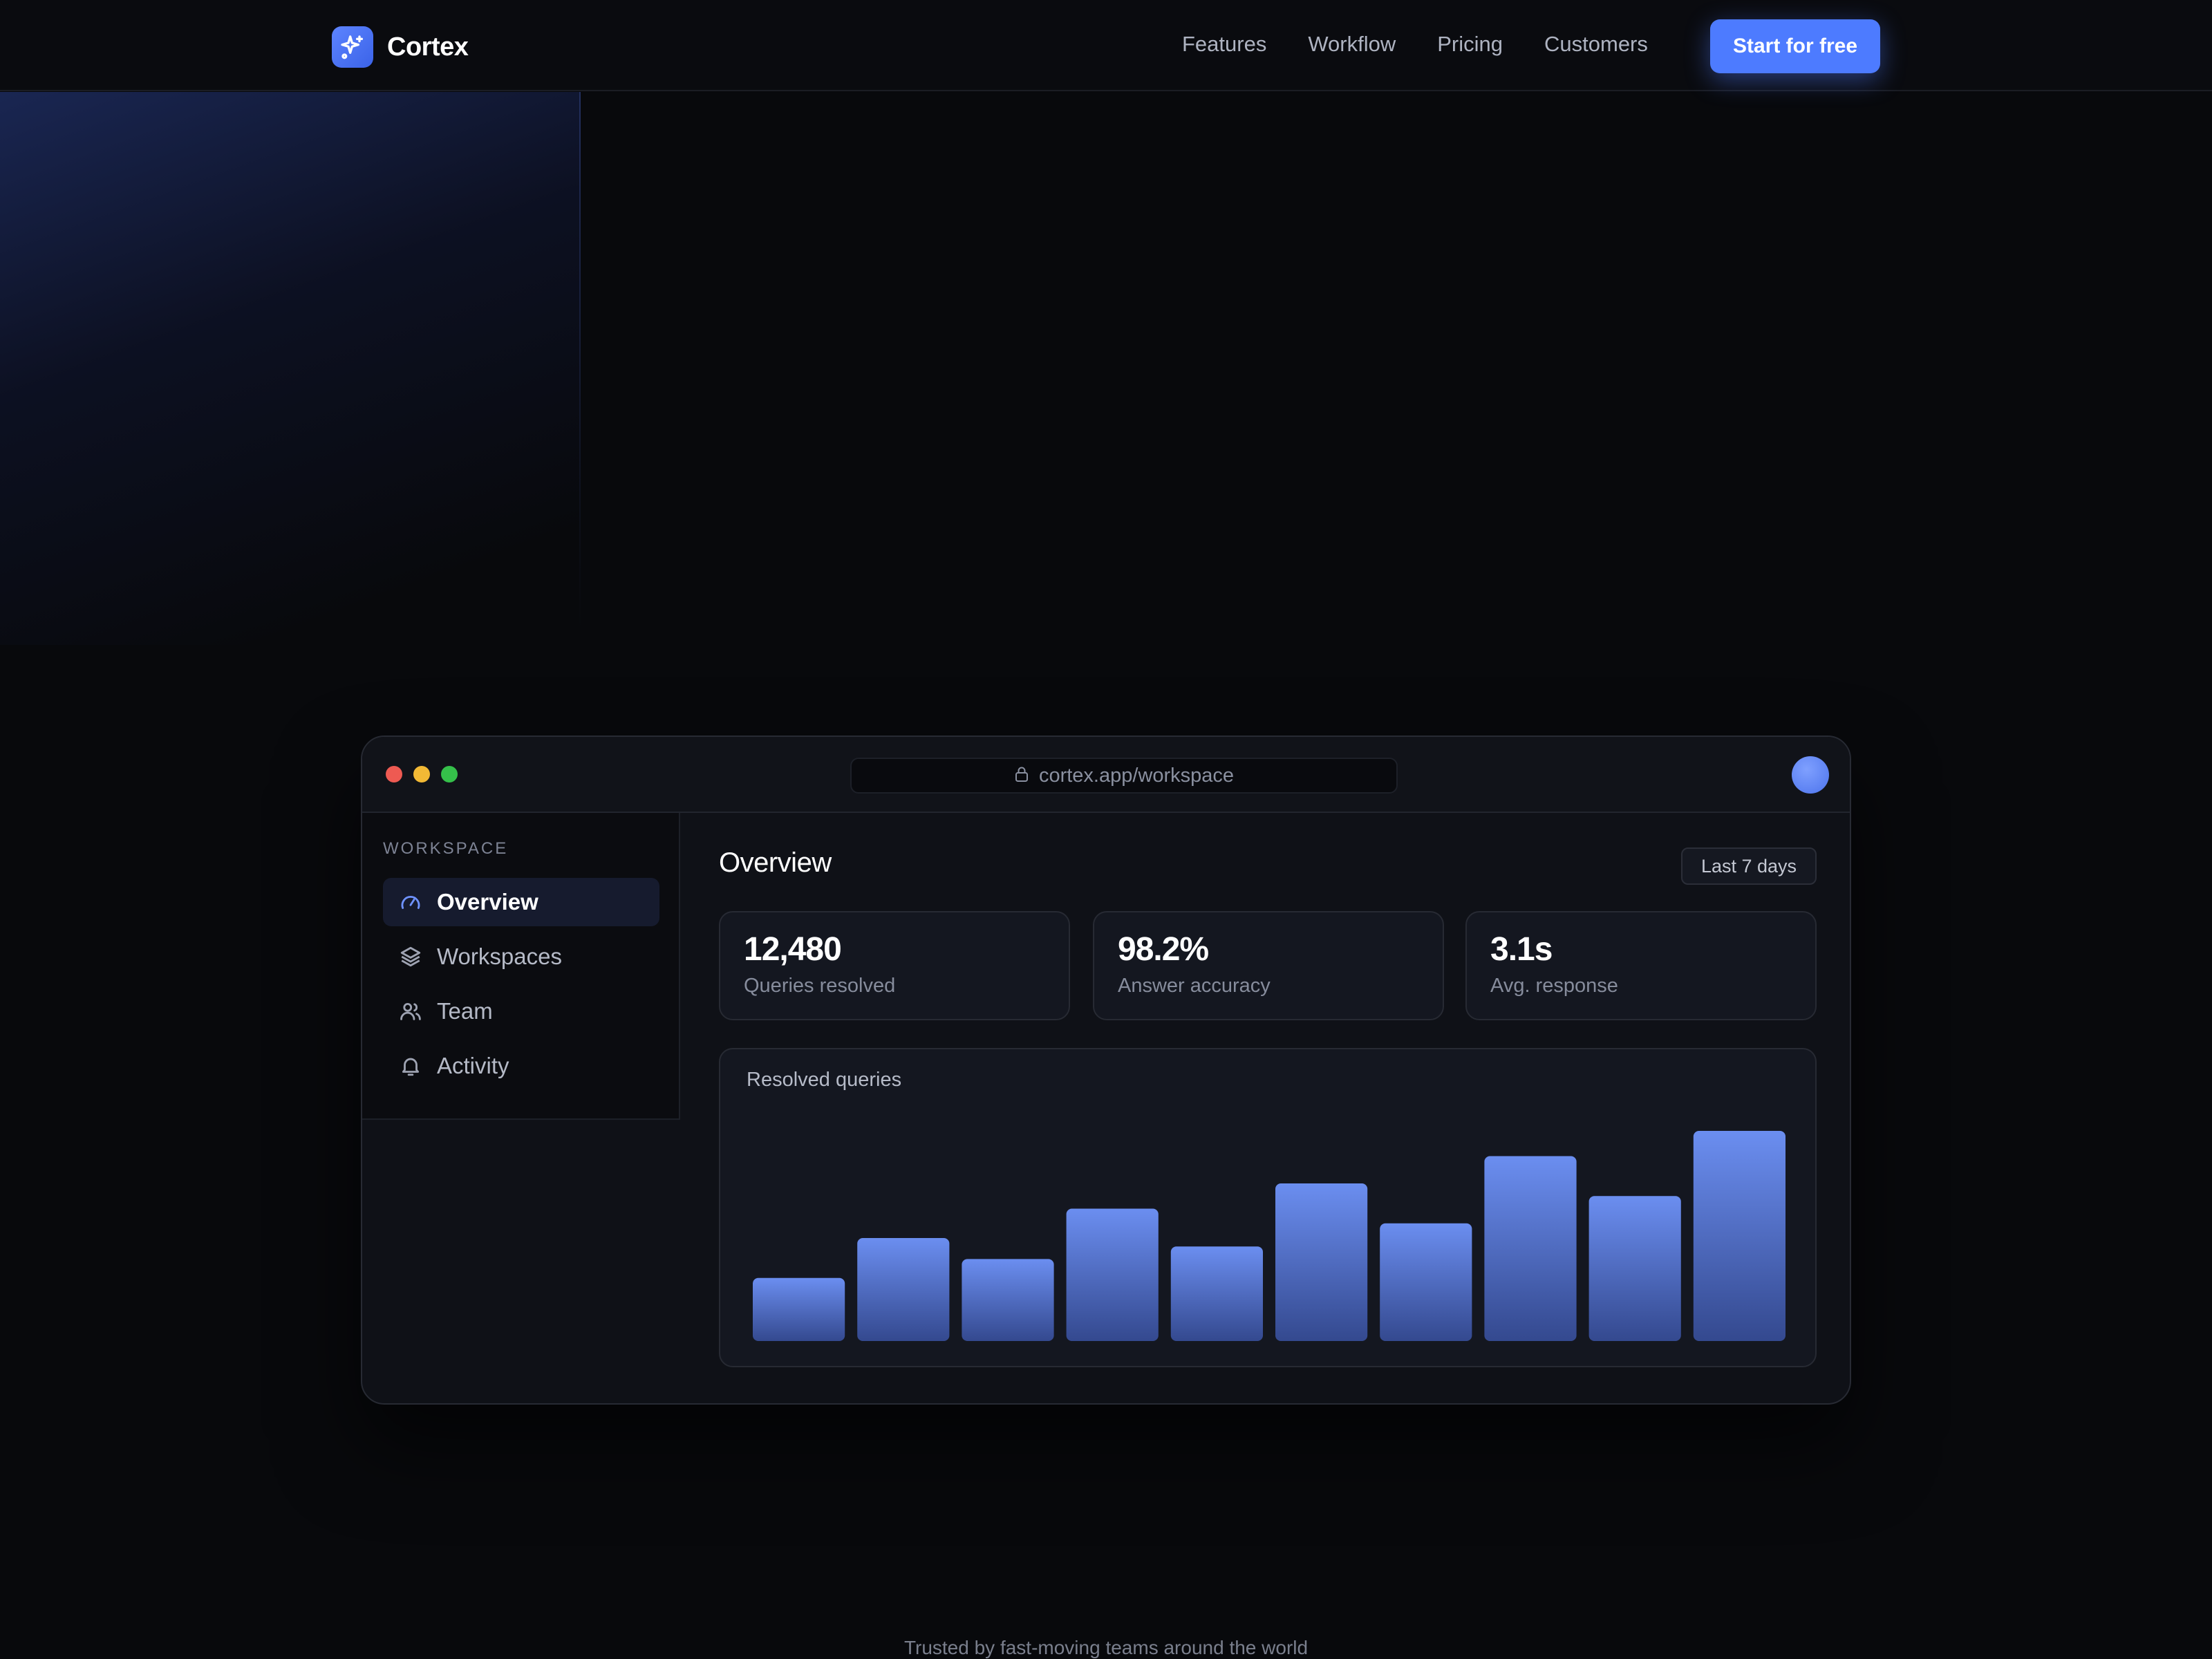 Image resolution: width=2212 pixels, height=1659 pixels. I want to click on nav-link-workflow: Workflow, so click(1352, 44).